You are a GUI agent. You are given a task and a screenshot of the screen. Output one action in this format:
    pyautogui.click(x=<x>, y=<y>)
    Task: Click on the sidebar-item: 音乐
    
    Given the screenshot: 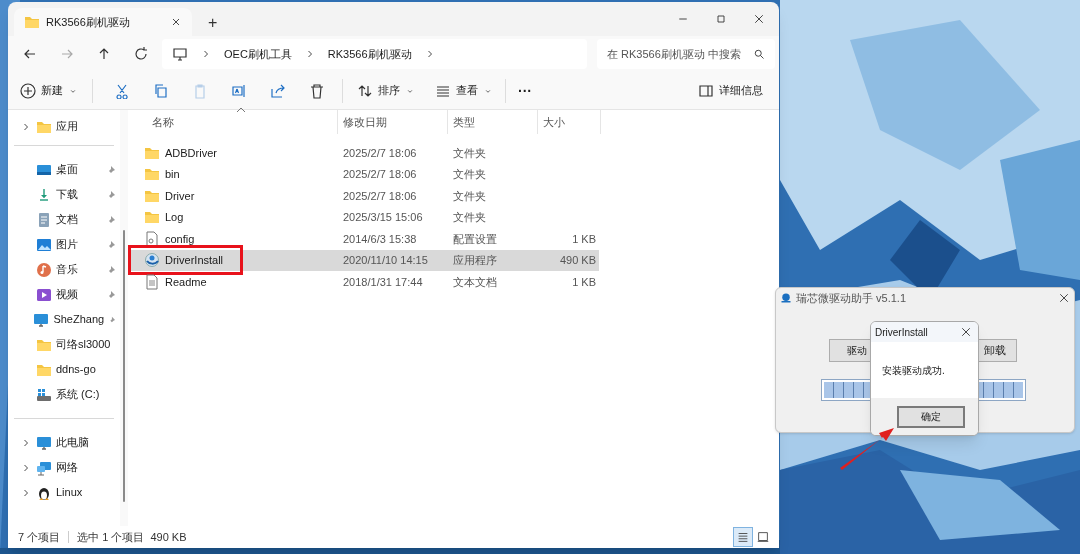 What is the action you would take?
    pyautogui.click(x=64, y=269)
    